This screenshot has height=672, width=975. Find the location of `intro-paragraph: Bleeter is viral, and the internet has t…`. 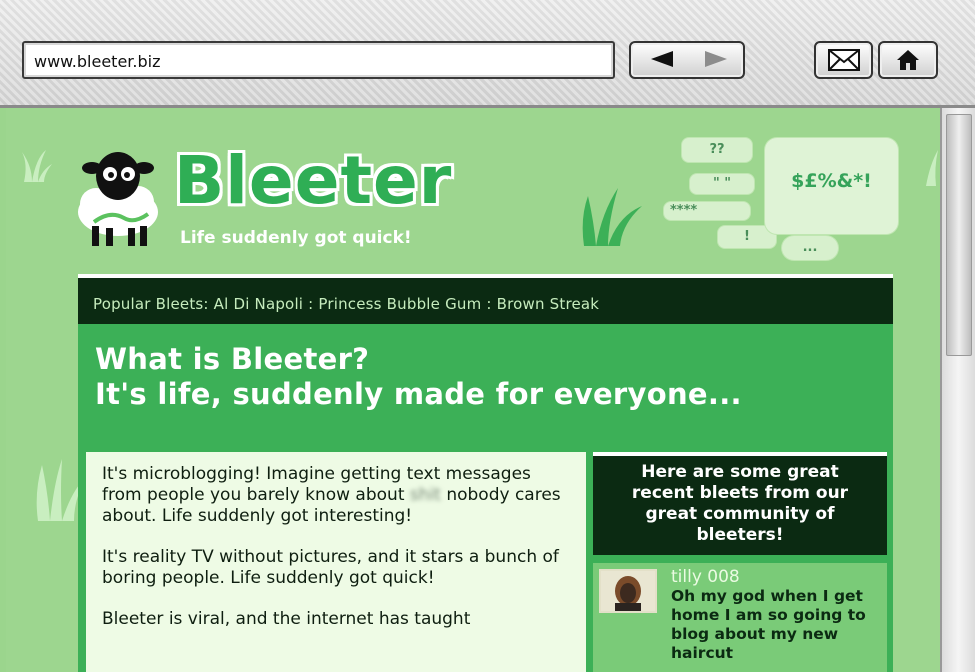

intro-paragraph: Bleeter is viral, and the internet has t… is located at coordinates (286, 619).